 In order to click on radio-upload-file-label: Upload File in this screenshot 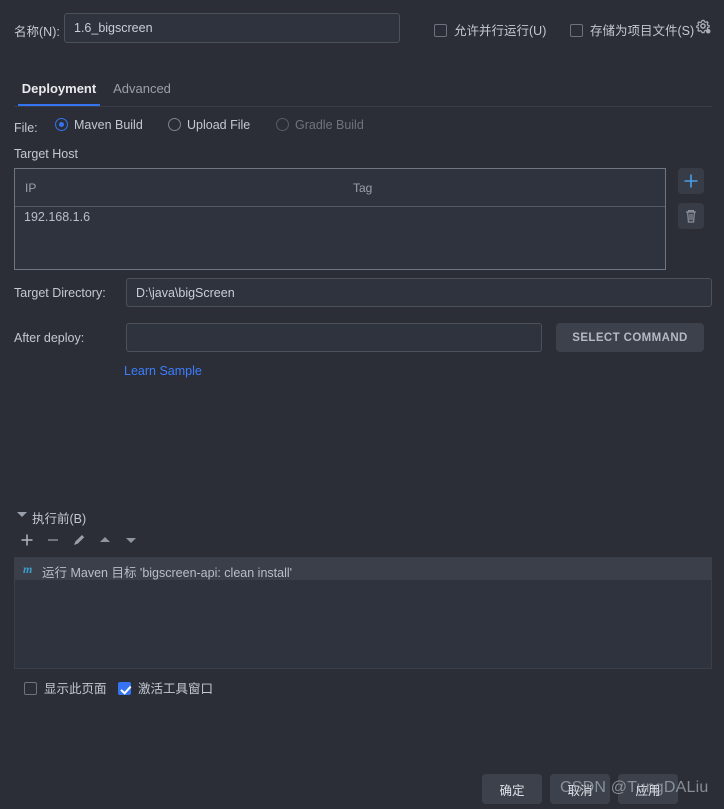, I will do `click(219, 125)`.